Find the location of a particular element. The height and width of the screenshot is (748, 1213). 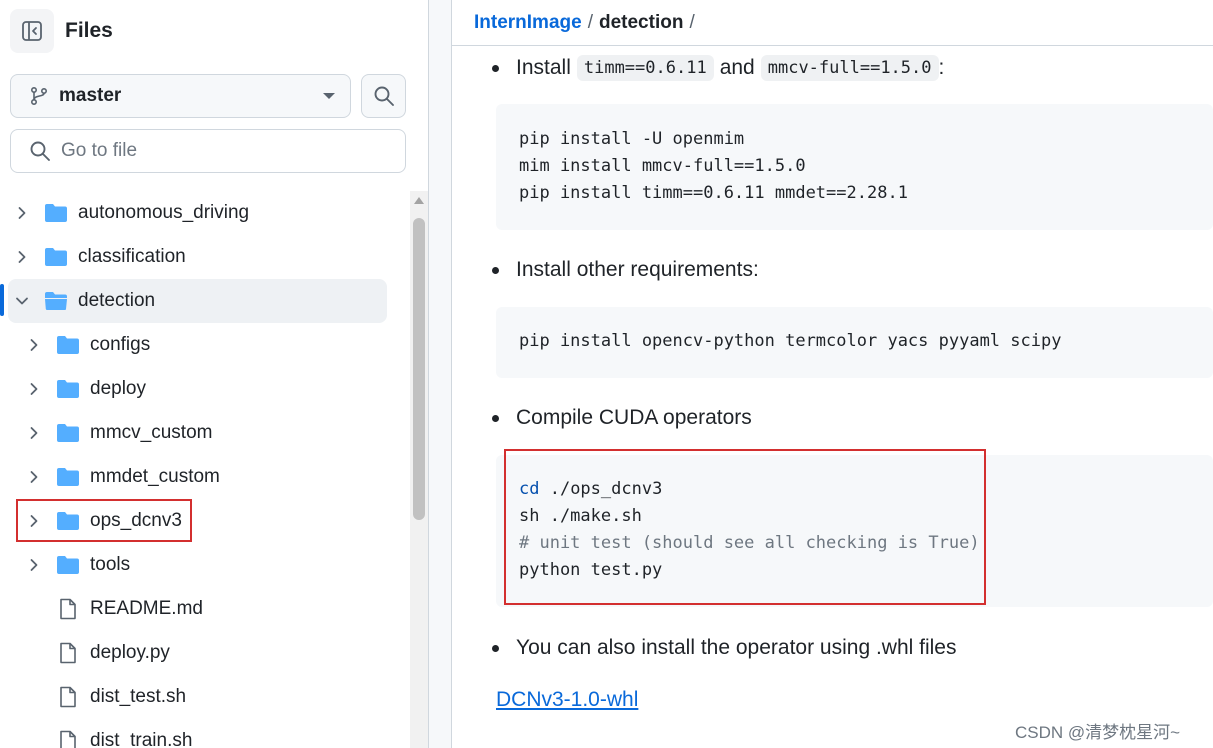

code-text: ./ops_dcnv3 is located at coordinates (601, 489).